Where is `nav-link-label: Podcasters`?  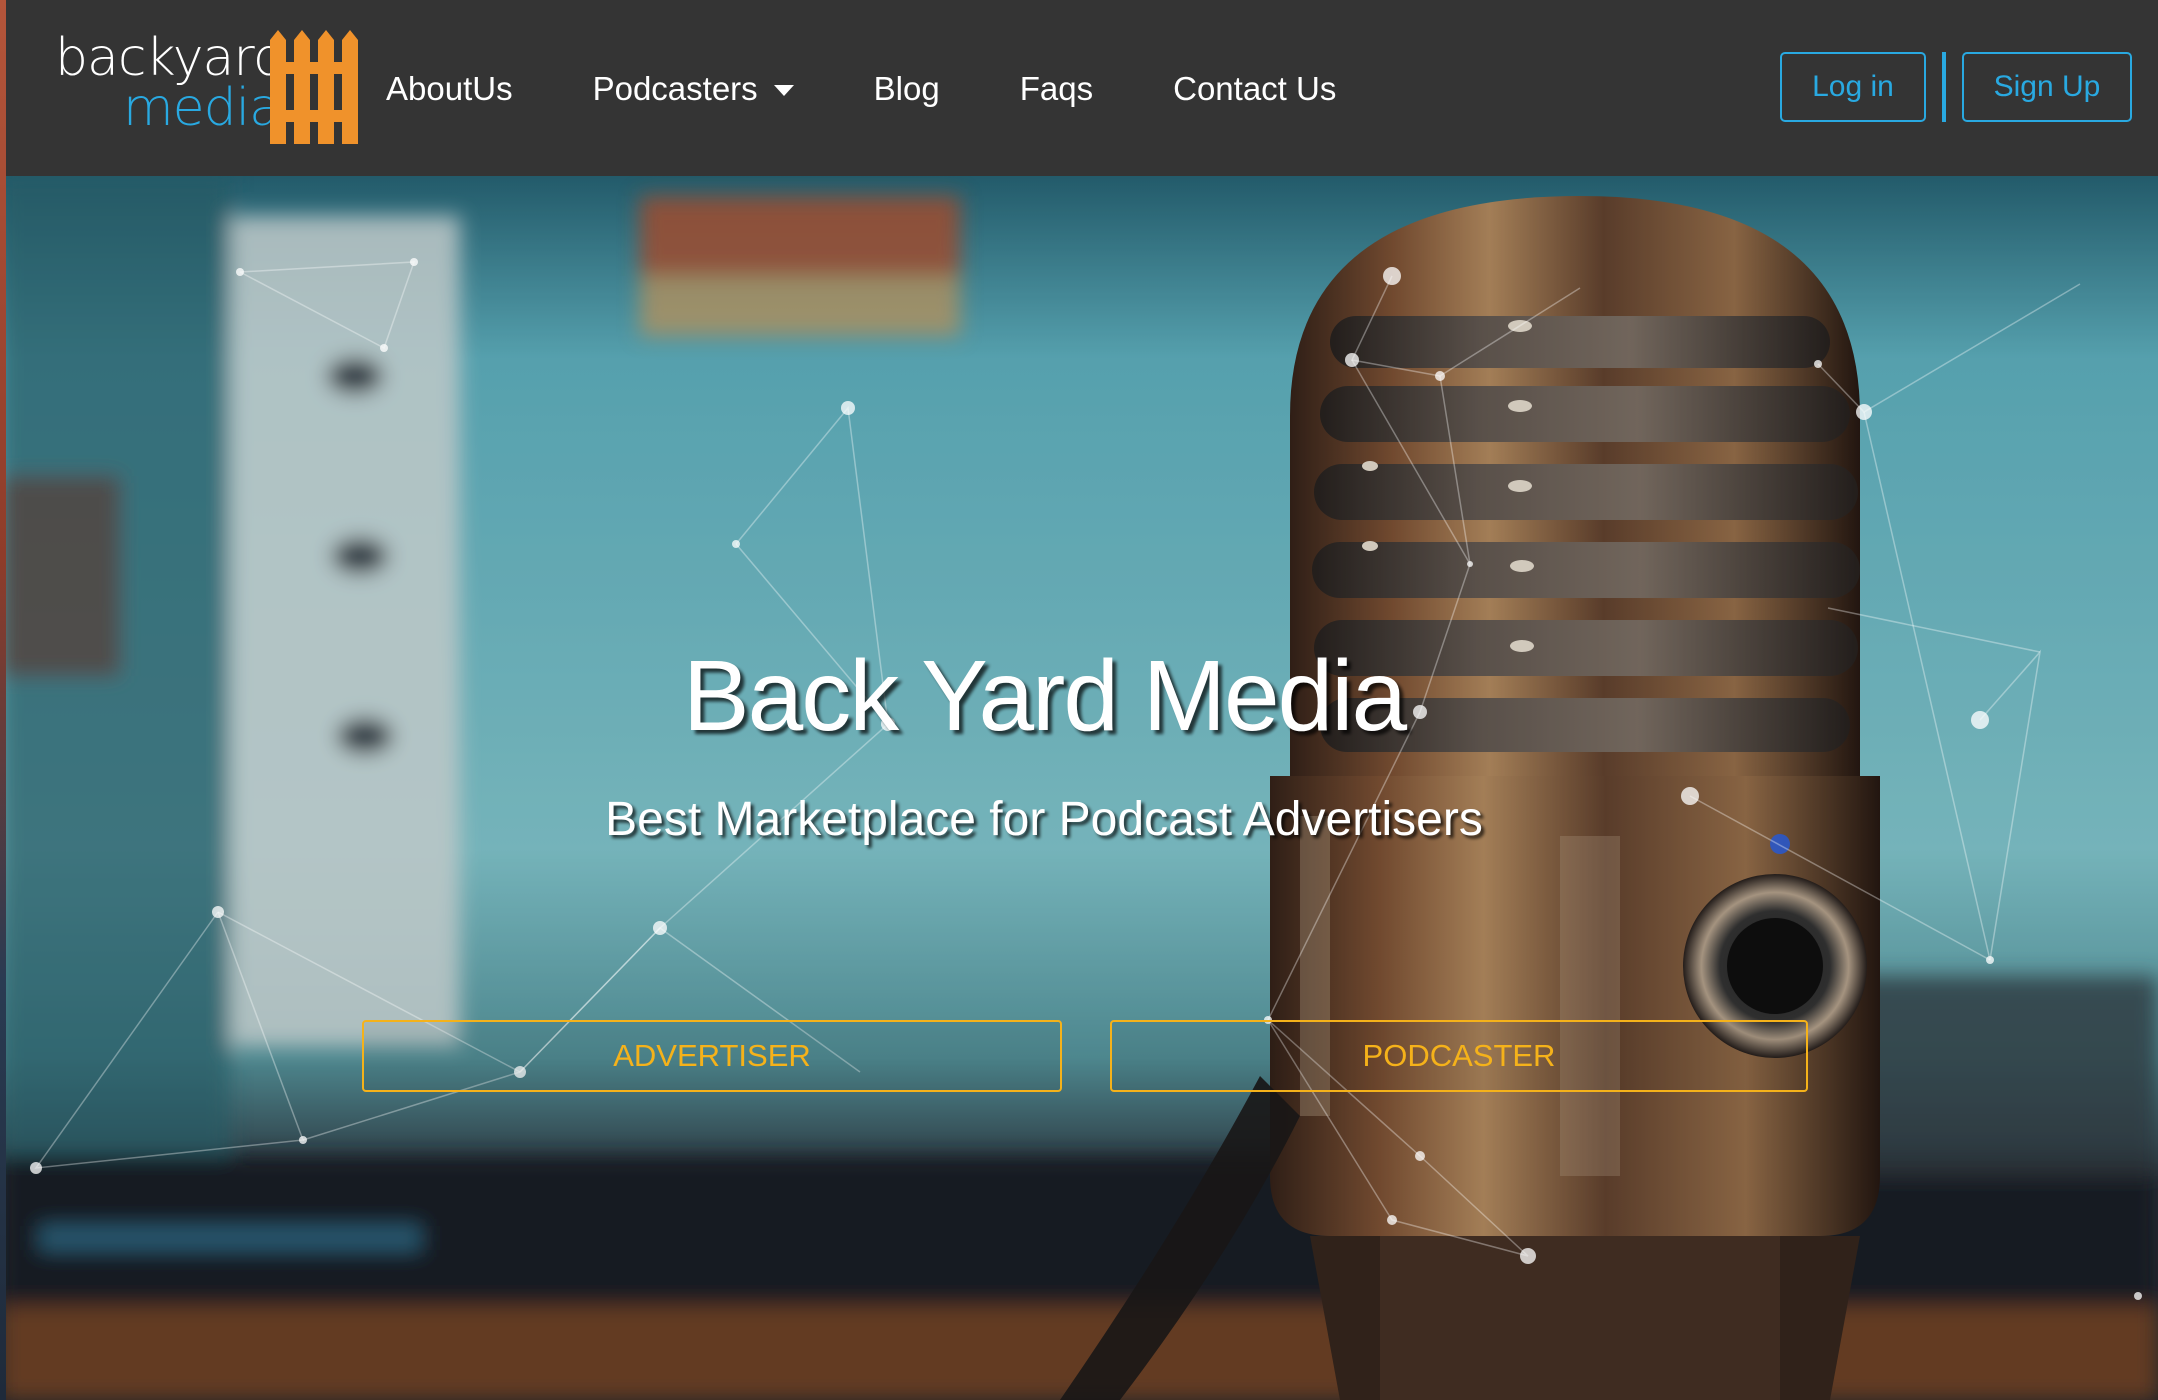 nav-link-label: Podcasters is located at coordinates (675, 88).